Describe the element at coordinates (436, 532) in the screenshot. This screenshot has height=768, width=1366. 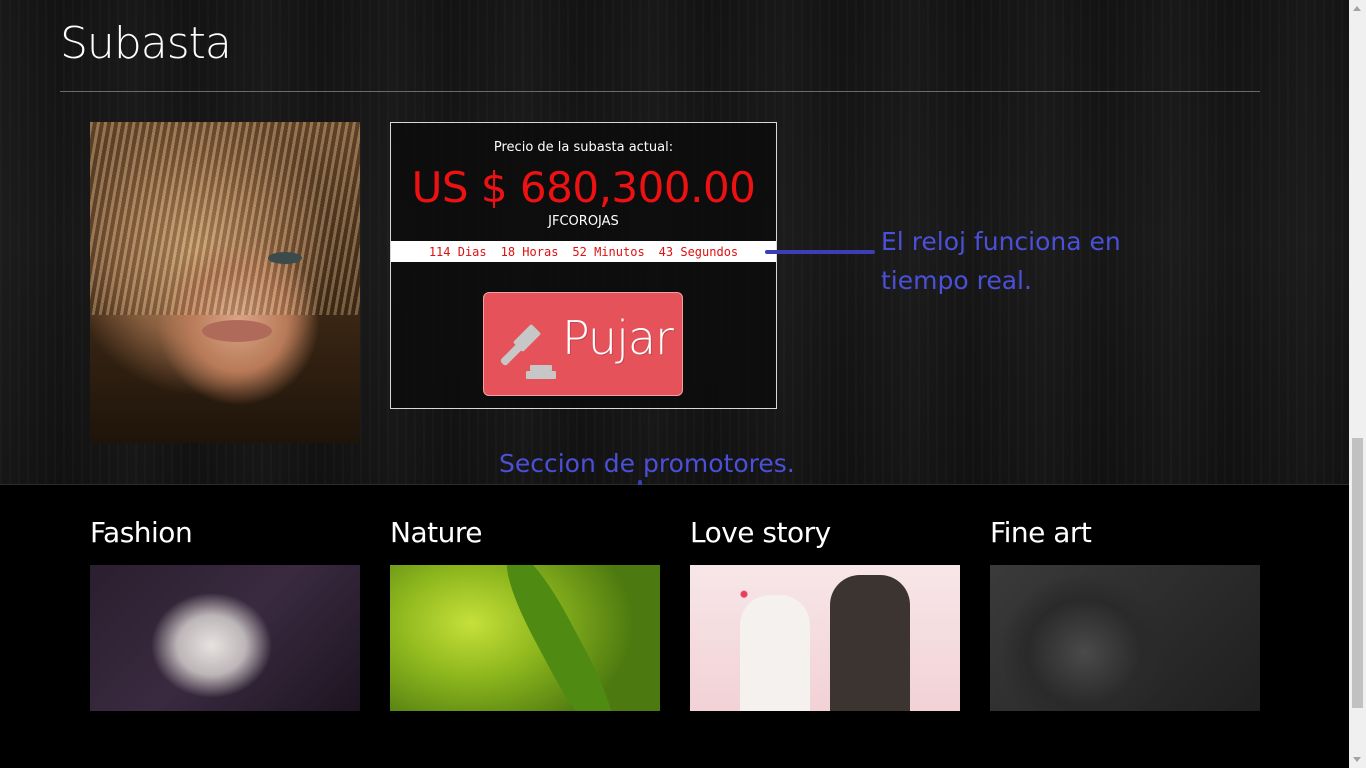
I see `promo-title: Nature` at that location.